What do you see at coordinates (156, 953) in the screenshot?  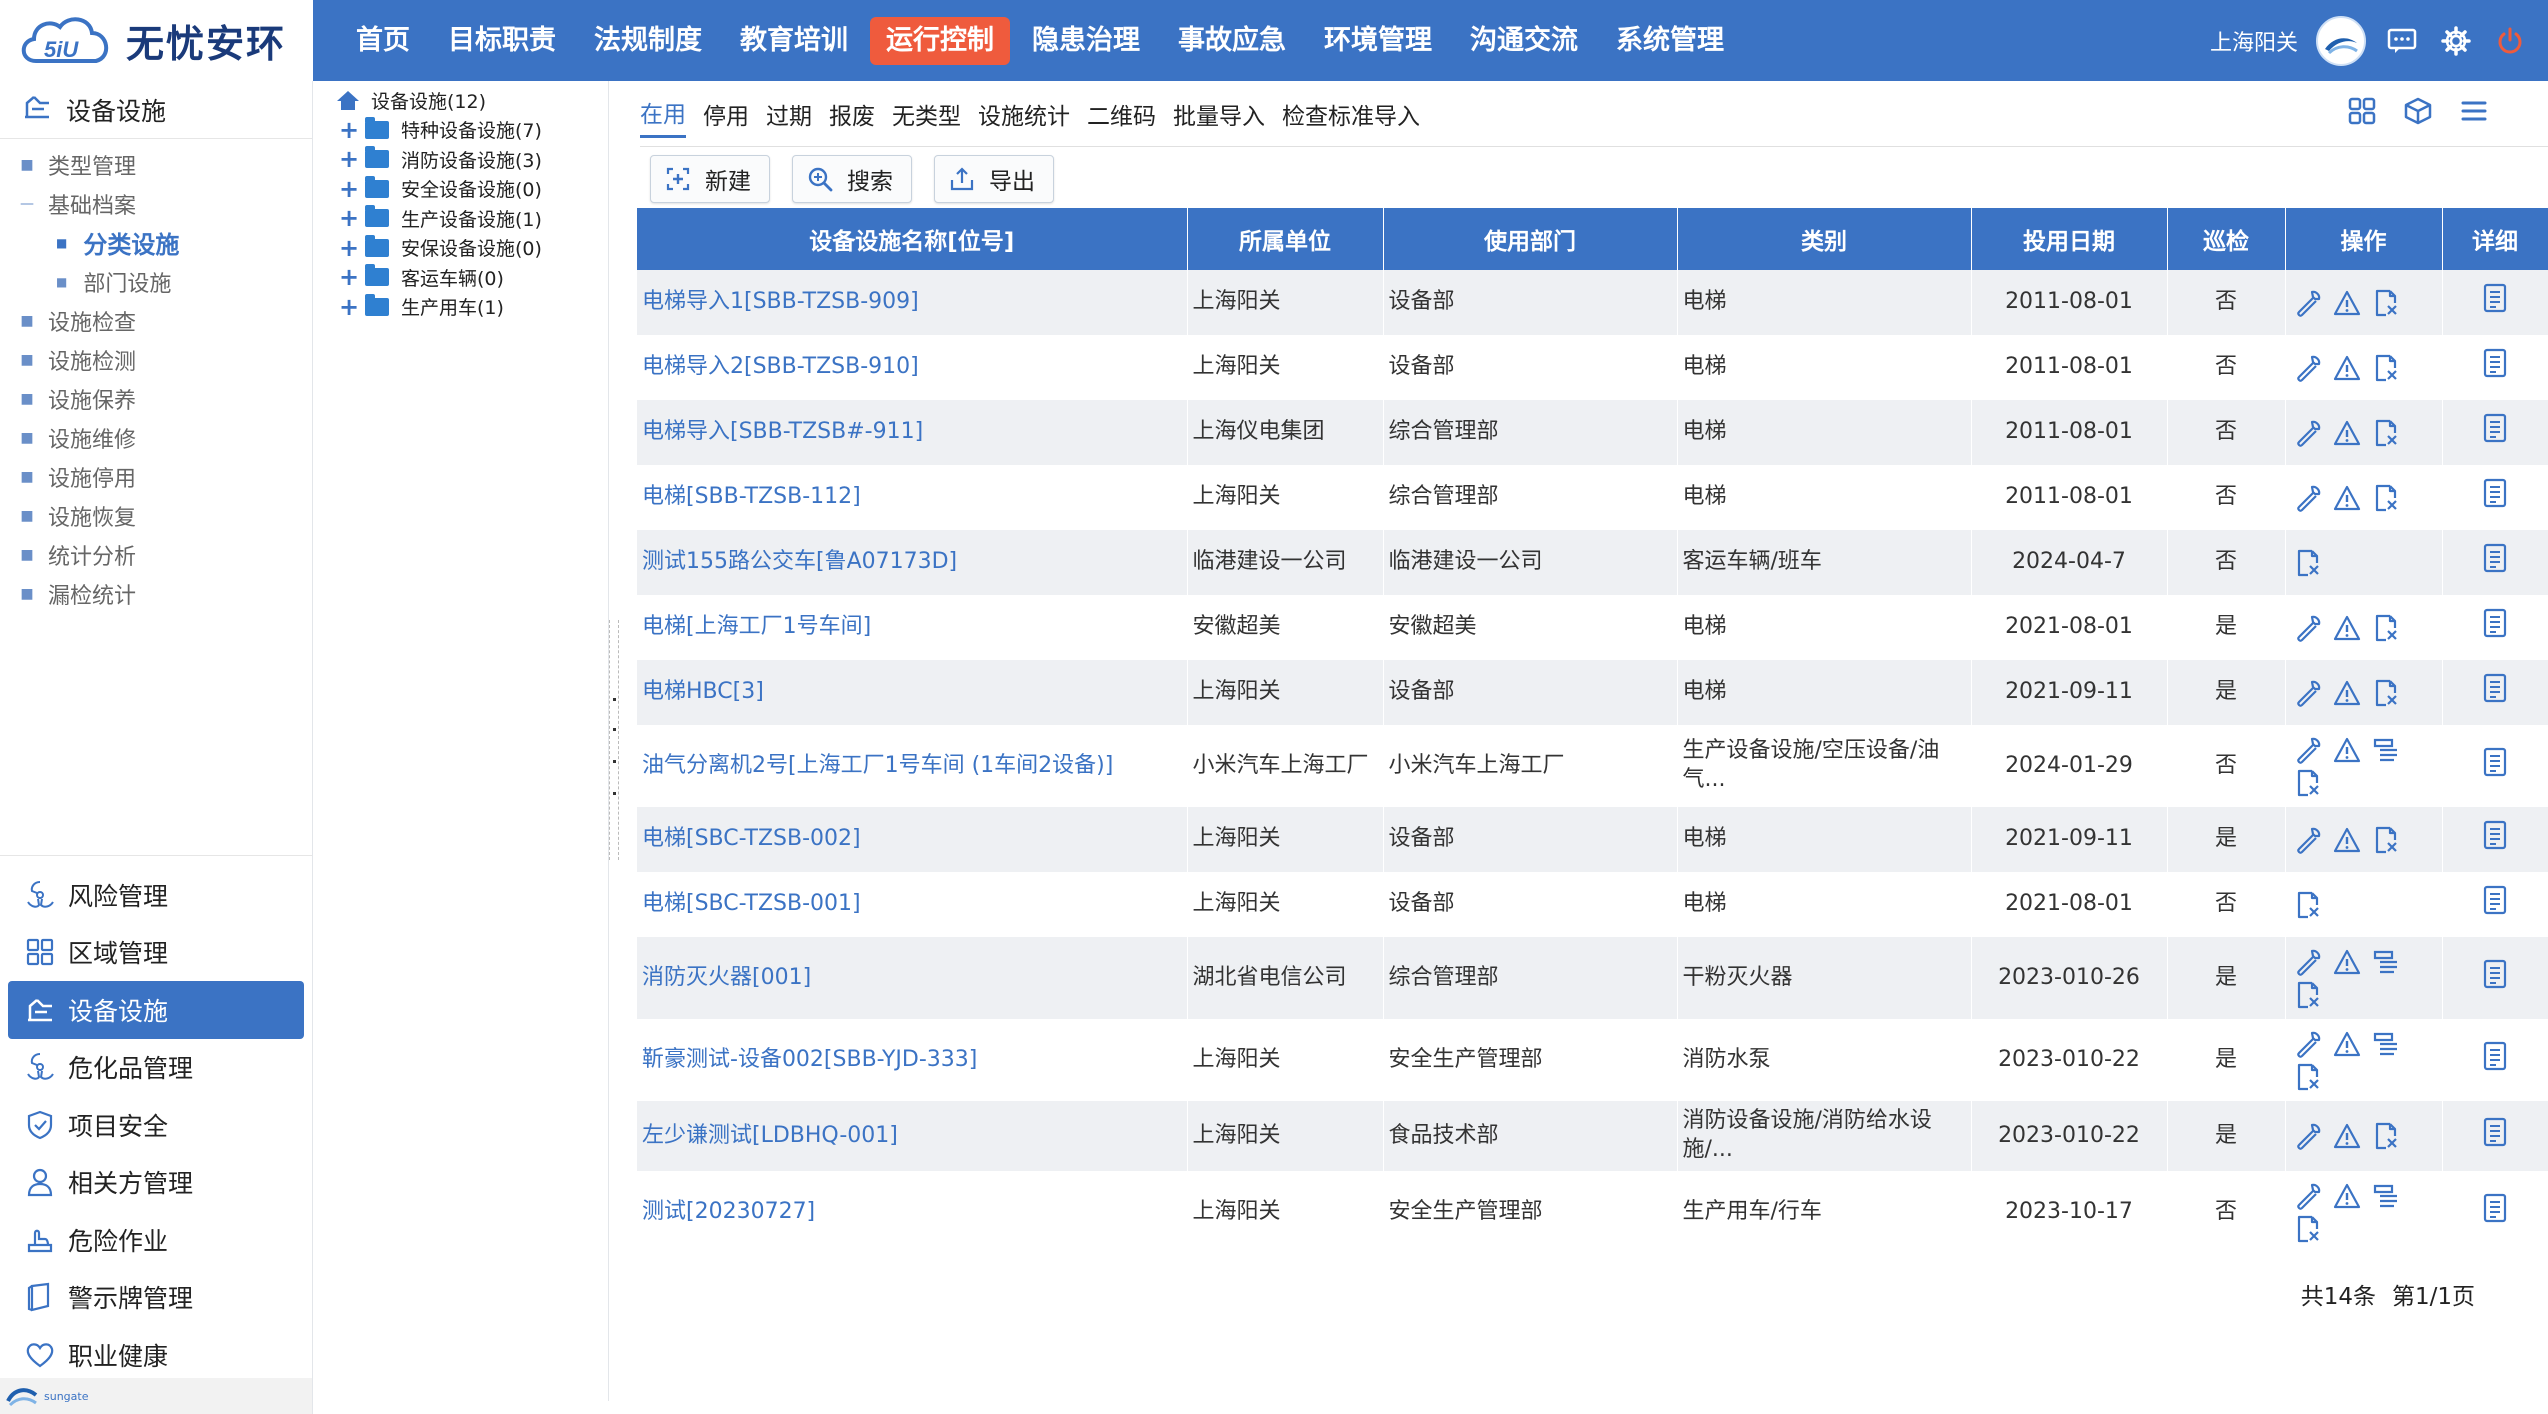 I see `module-1: 区域管理` at bounding box center [156, 953].